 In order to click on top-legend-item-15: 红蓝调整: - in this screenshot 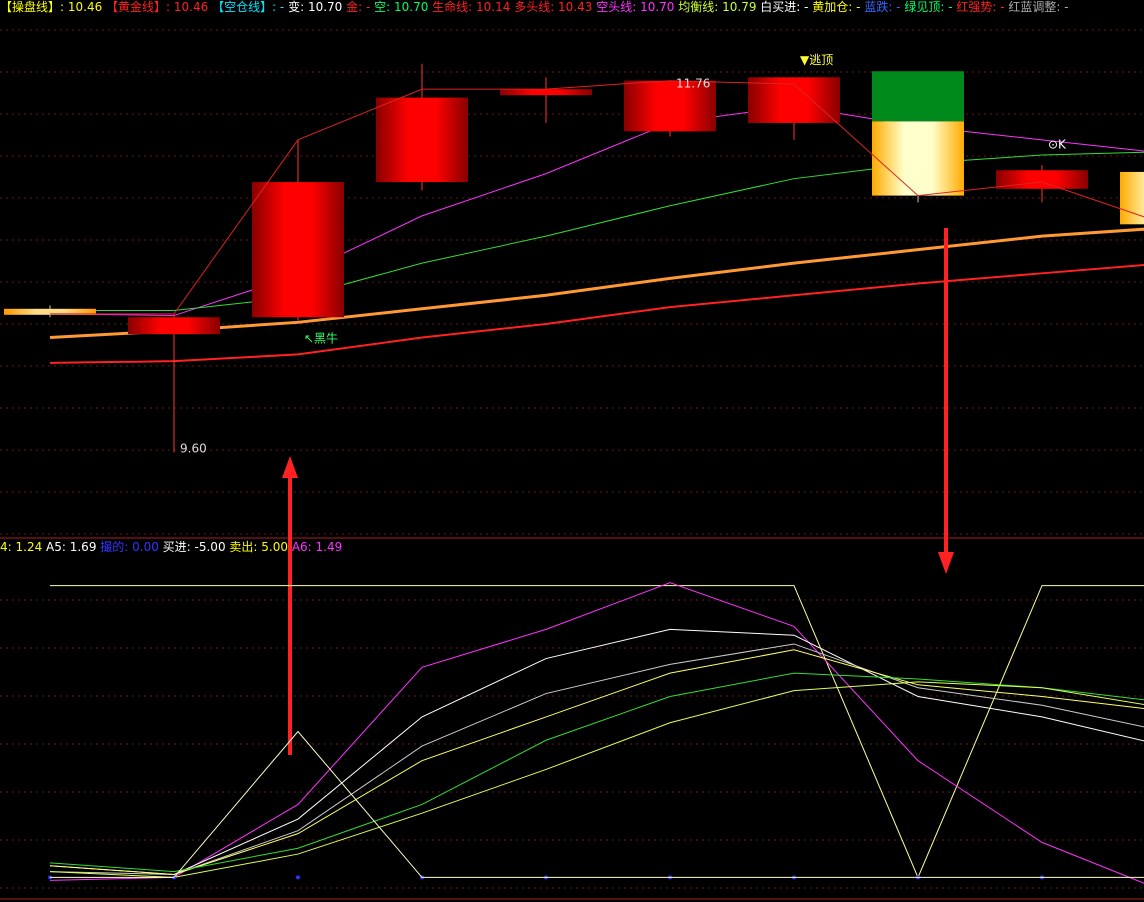, I will do `click(1036, 7)`.